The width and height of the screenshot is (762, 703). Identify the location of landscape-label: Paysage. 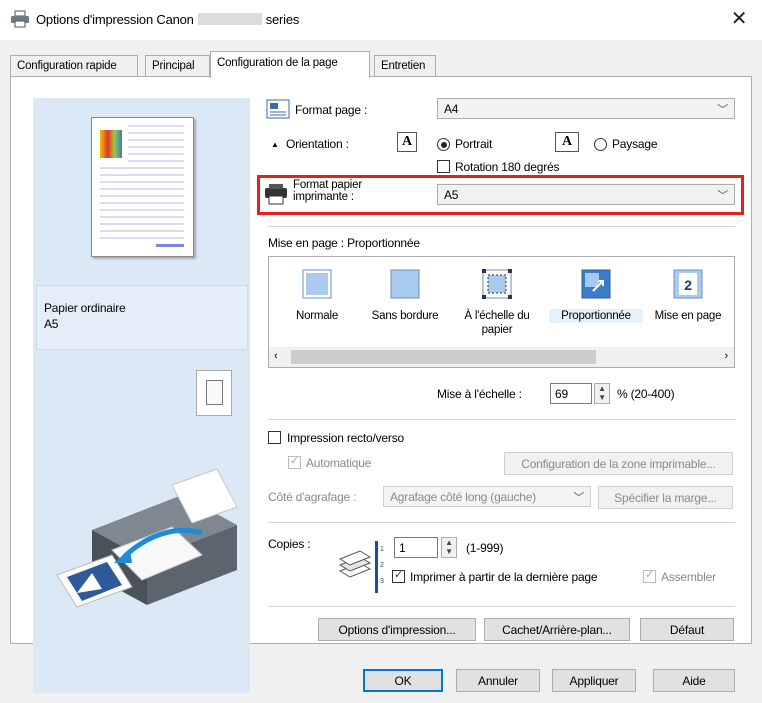
(635, 144).